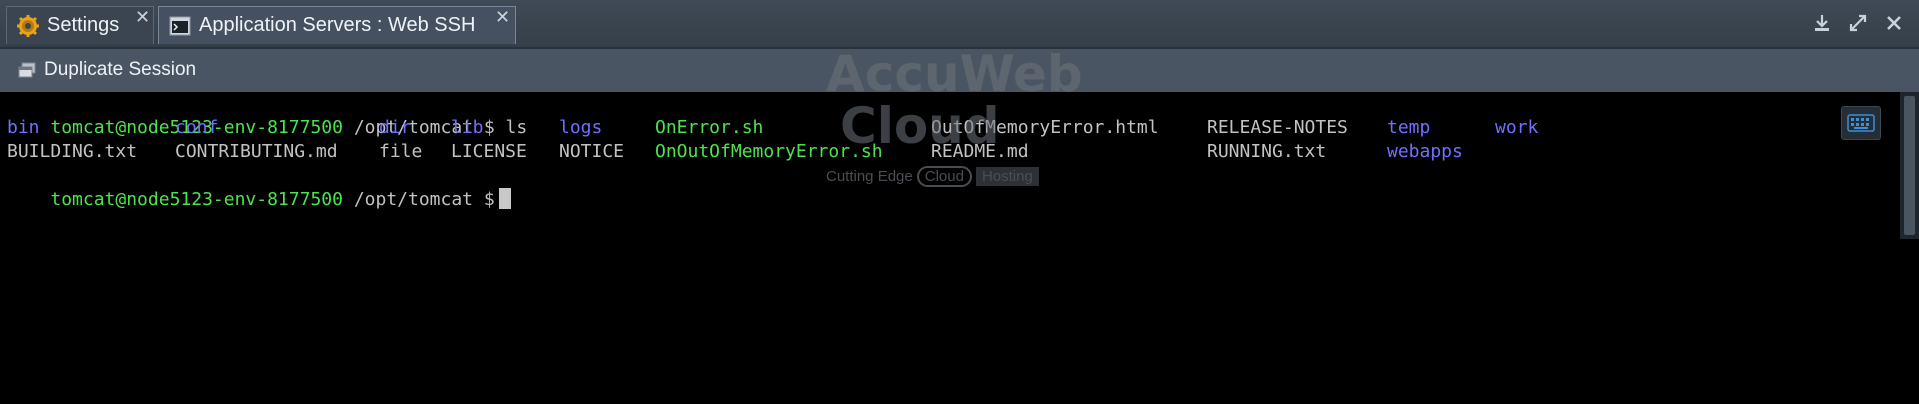 The height and width of the screenshot is (404, 1919). I want to click on expand-icon, so click(1858, 23).